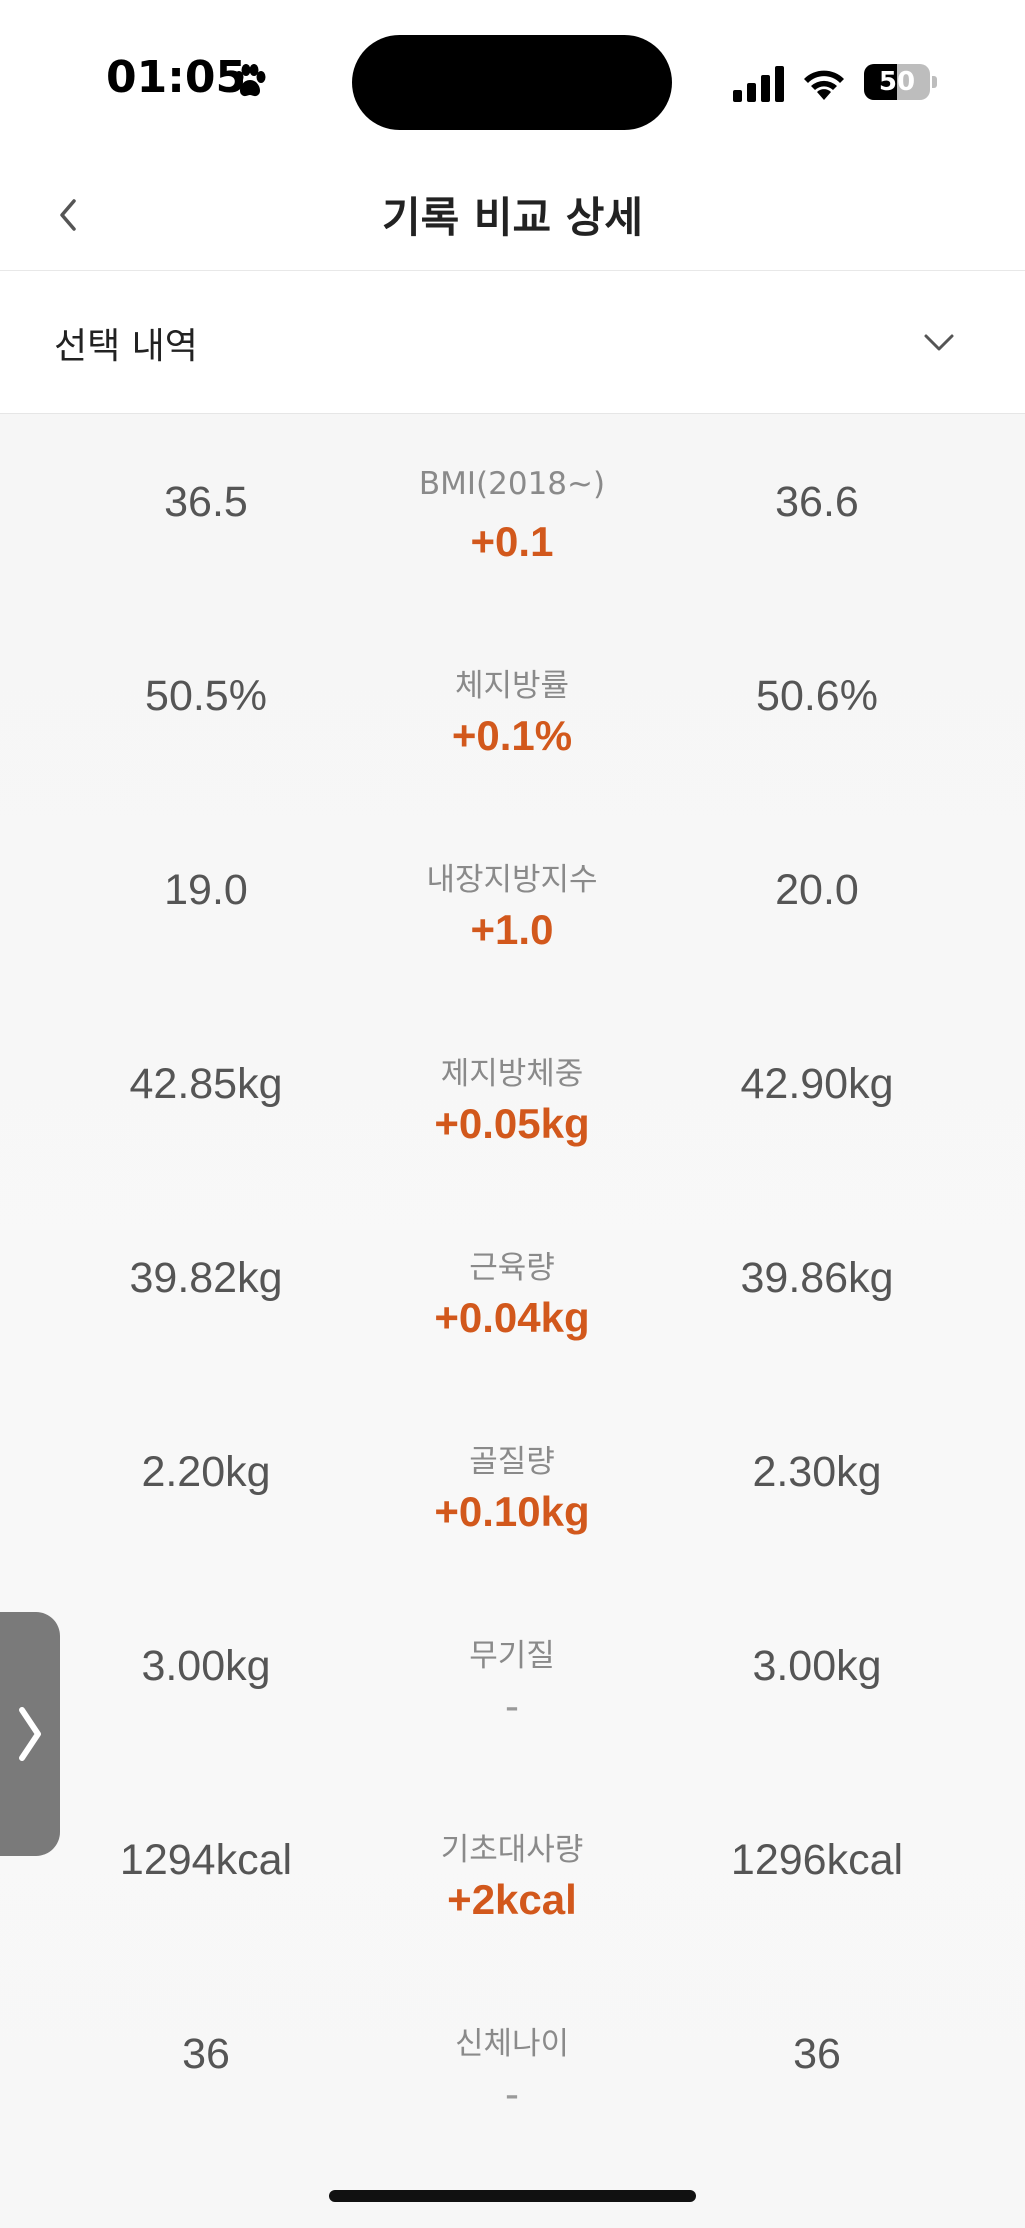 This screenshot has height=2228, width=1025. I want to click on value-before: 36, so click(206, 2054).